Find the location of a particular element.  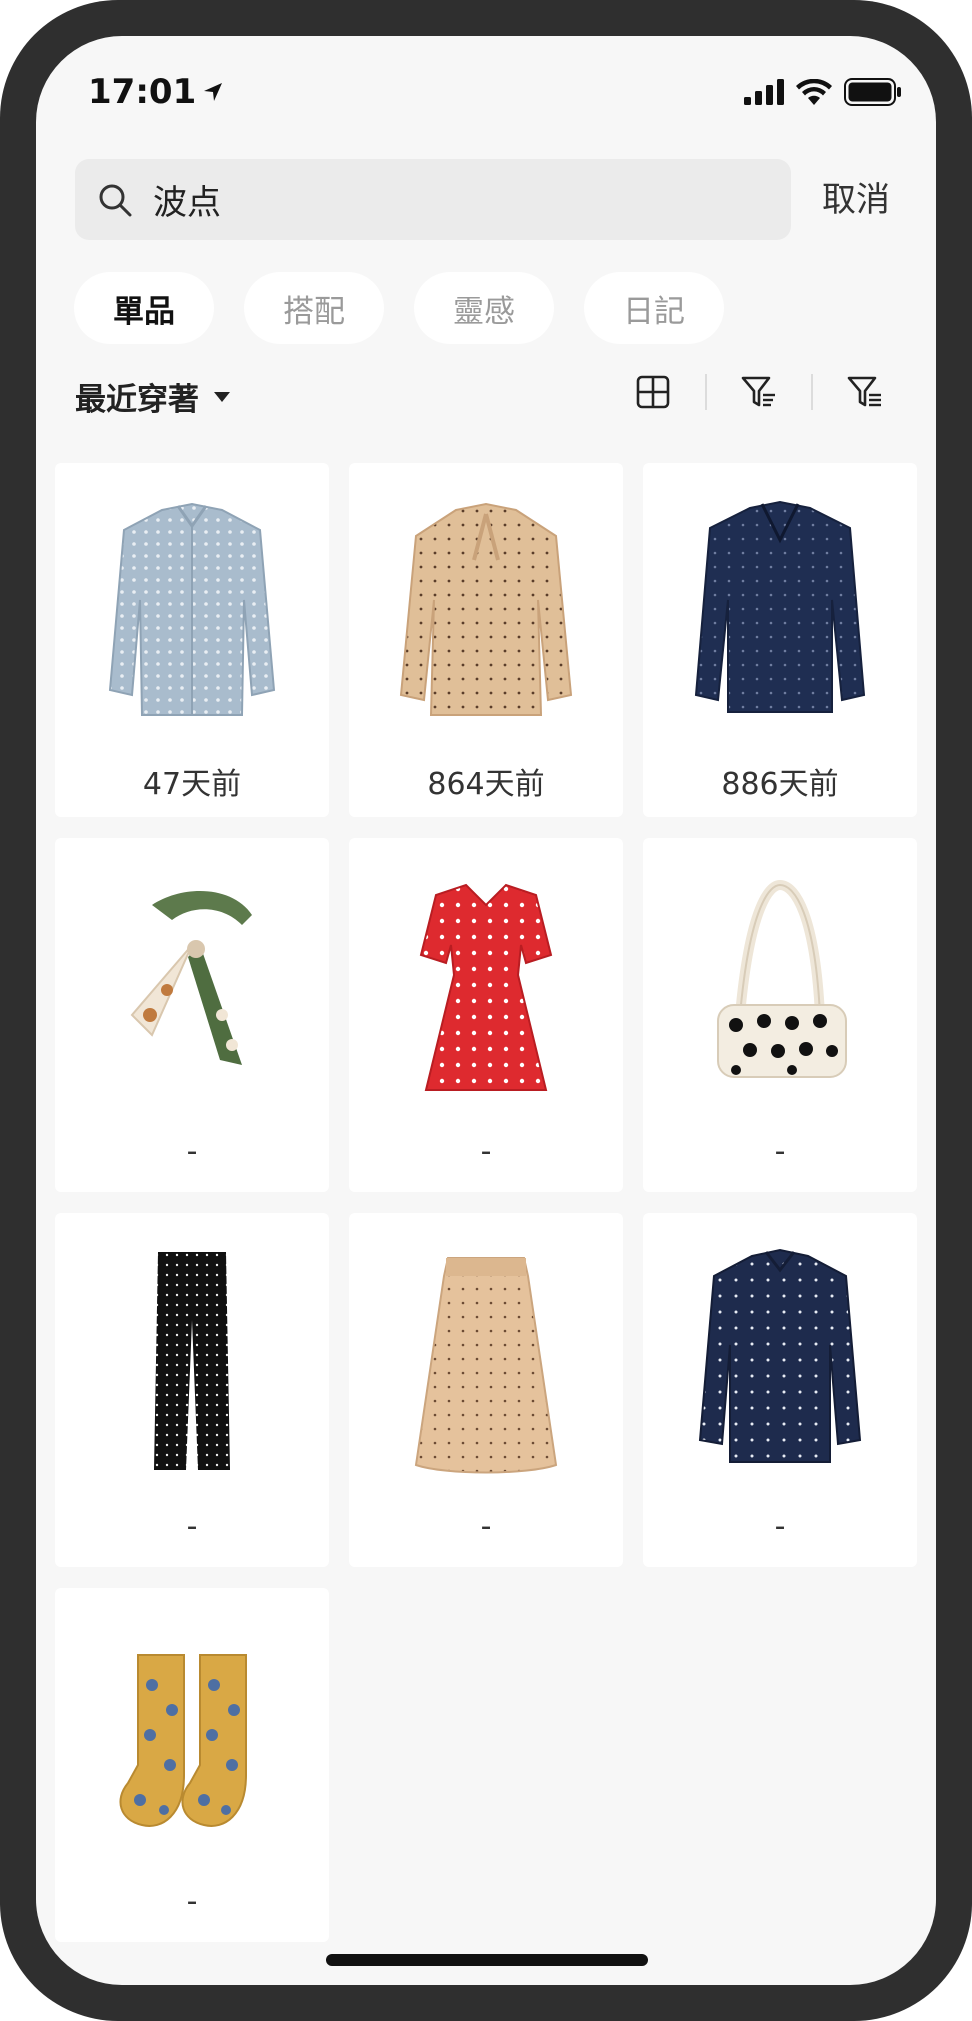

grid-view-button is located at coordinates (653, 392).